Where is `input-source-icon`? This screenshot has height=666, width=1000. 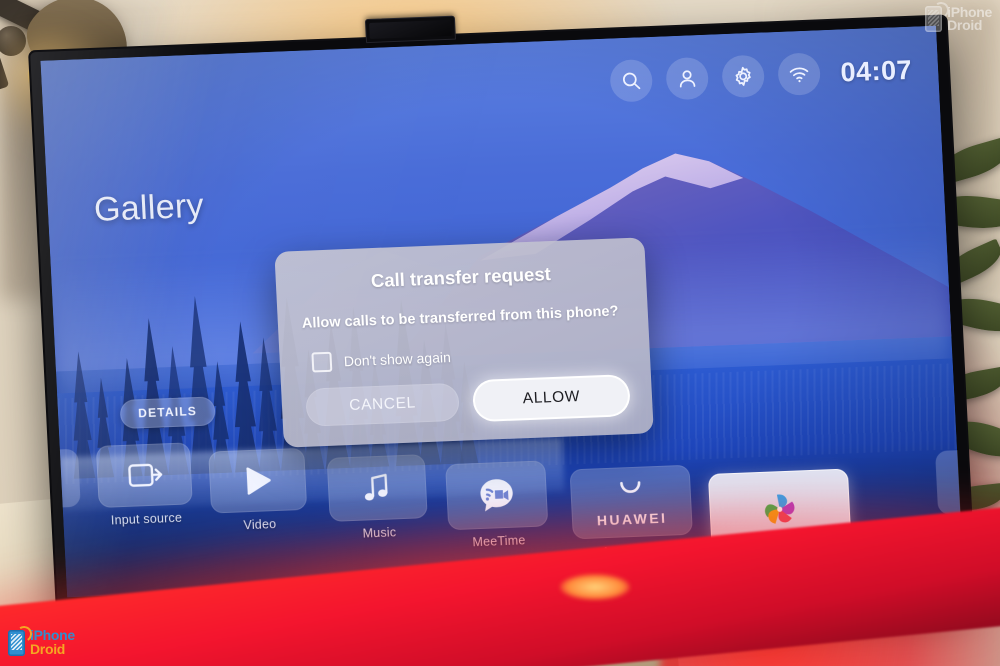 input-source-icon is located at coordinates (144, 475).